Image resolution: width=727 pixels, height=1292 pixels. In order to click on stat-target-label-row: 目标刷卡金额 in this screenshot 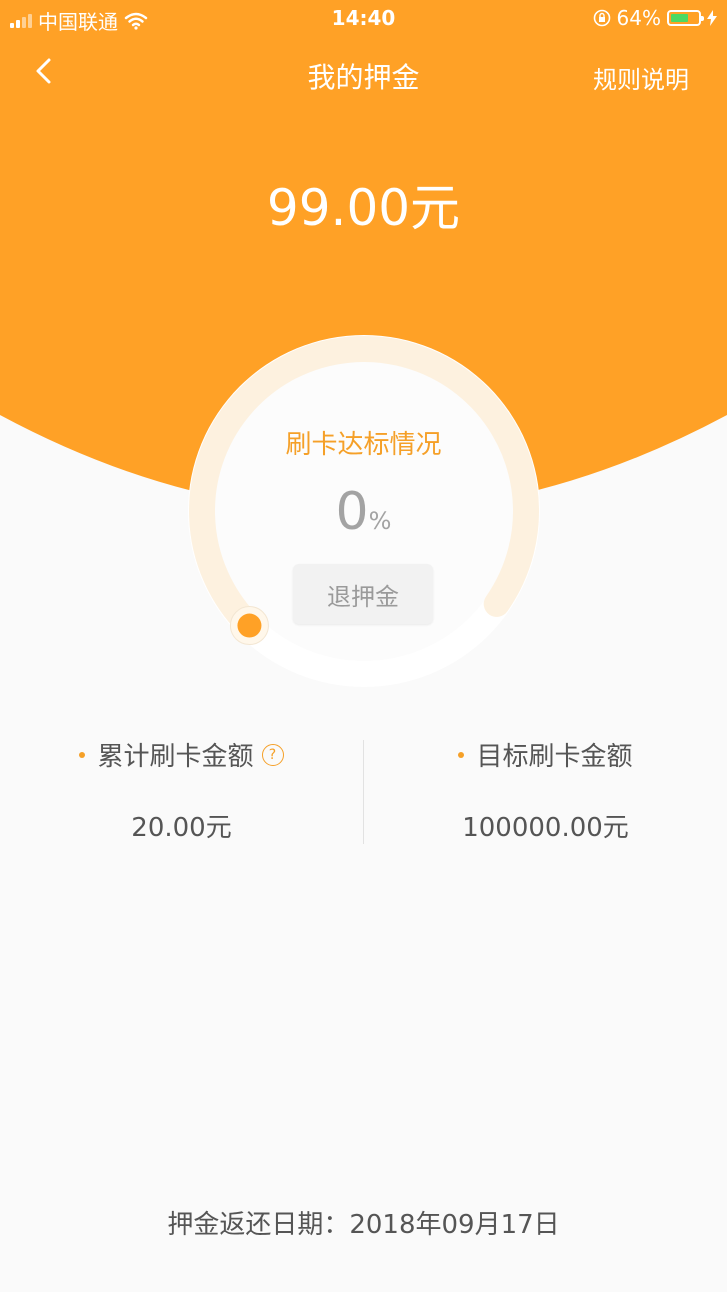, I will do `click(545, 754)`.